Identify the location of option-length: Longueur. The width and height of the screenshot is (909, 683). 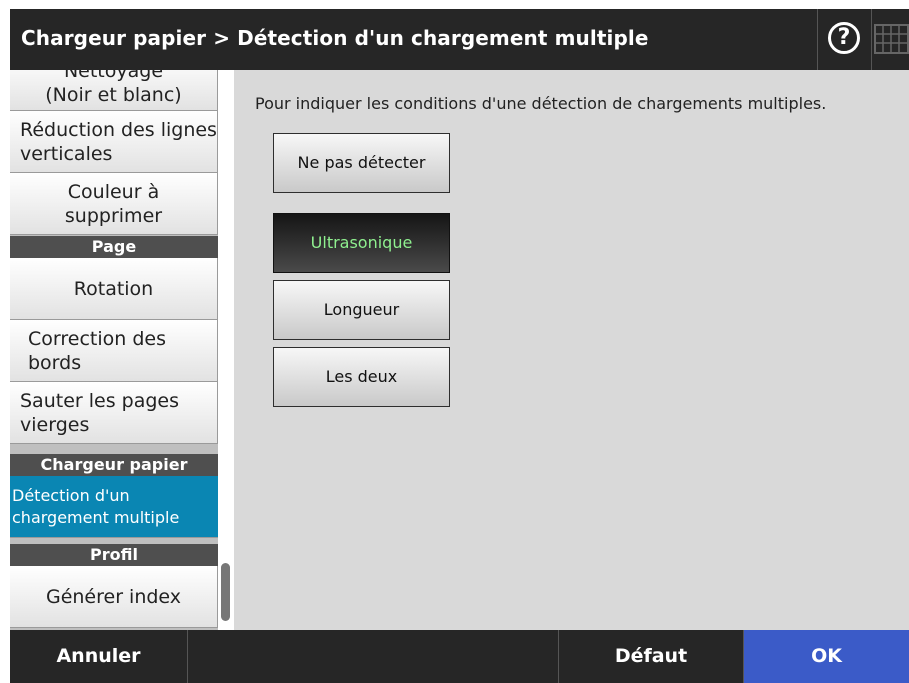
(361, 310).